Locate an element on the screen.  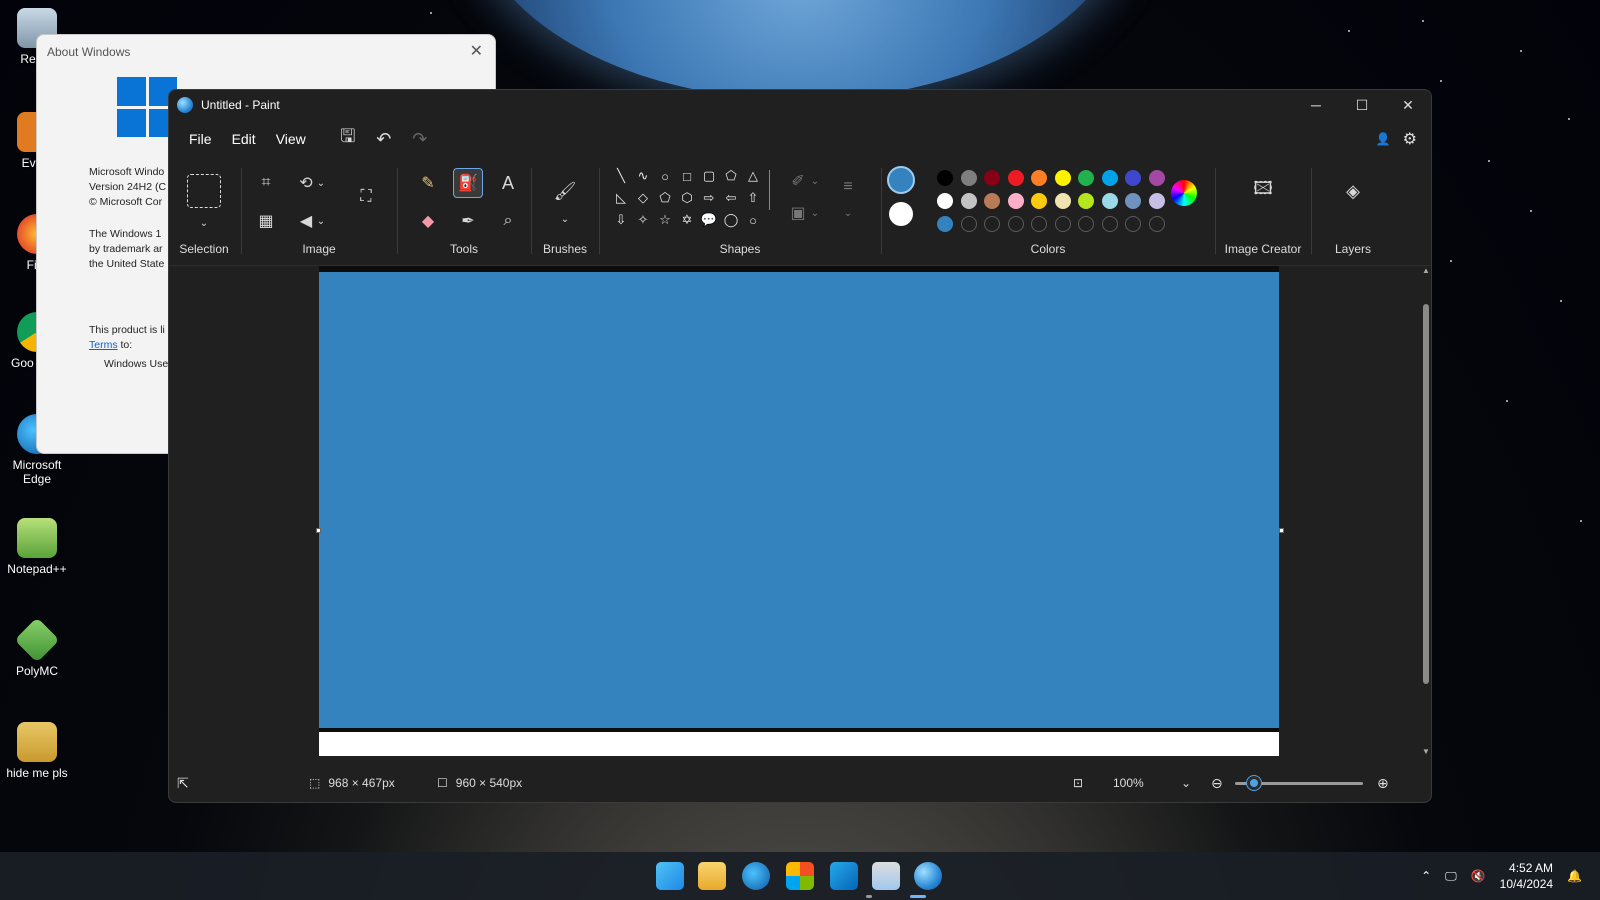
zoom-in-icon: ⊕ is located at coordinates (1383, 783).